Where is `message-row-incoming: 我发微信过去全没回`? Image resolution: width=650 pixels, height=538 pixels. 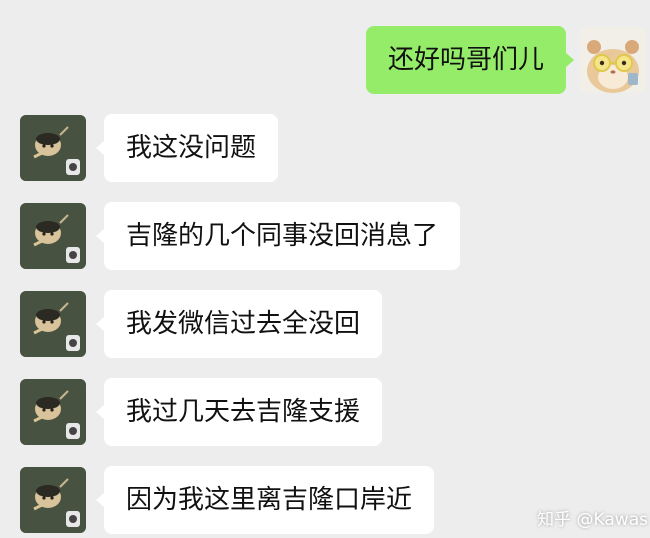 message-row-incoming: 我发微信过去全没回 is located at coordinates (325, 324).